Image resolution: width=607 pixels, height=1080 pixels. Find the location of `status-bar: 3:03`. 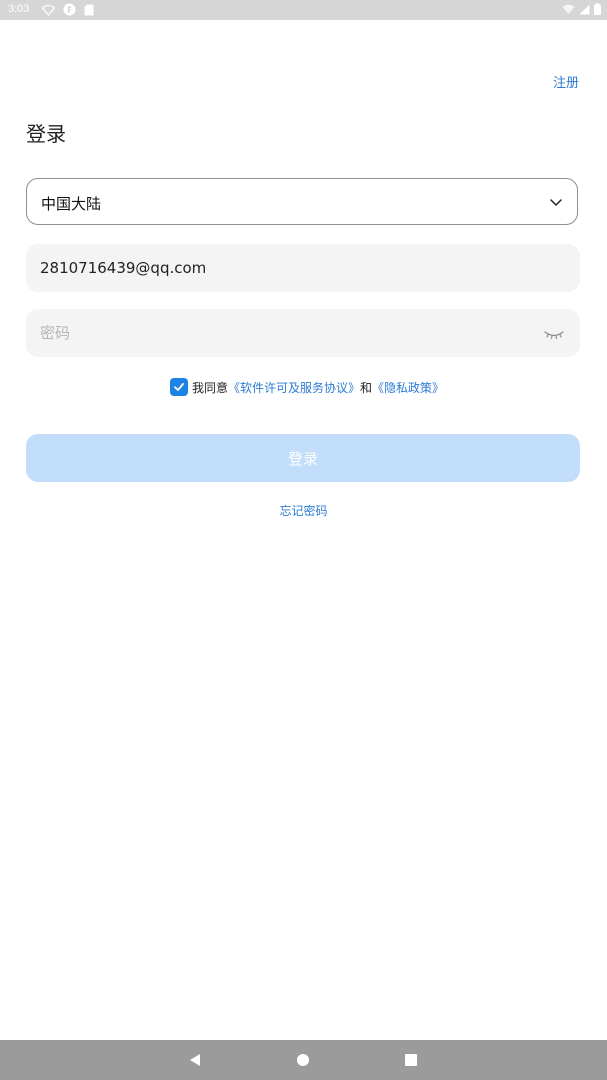

status-bar: 3:03 is located at coordinates (303, 10).